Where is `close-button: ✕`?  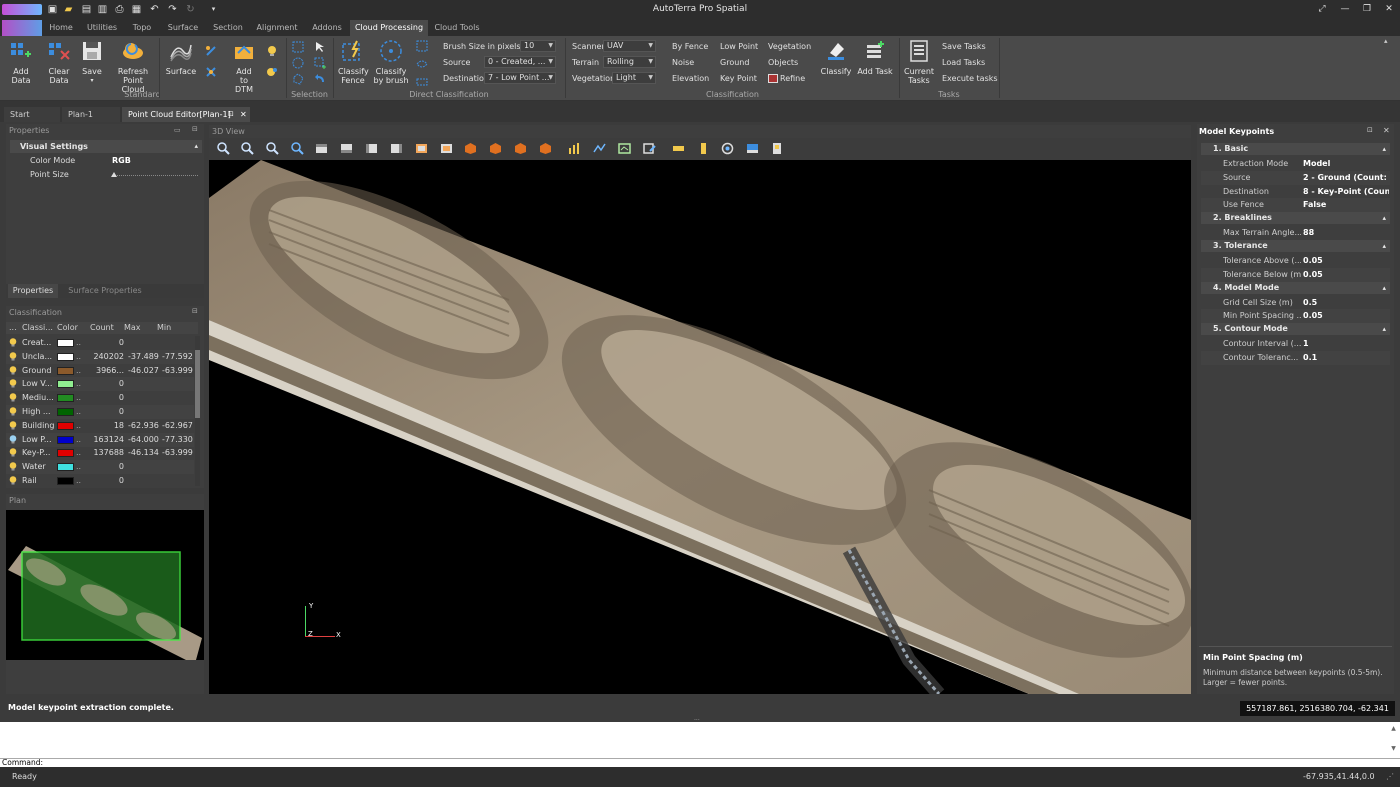 close-button: ✕ is located at coordinates (1389, 9).